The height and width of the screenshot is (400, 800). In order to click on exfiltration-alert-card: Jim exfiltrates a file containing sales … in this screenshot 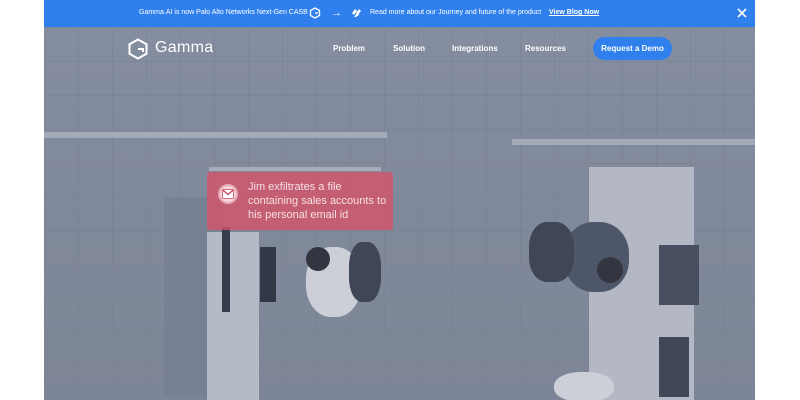, I will do `click(300, 201)`.